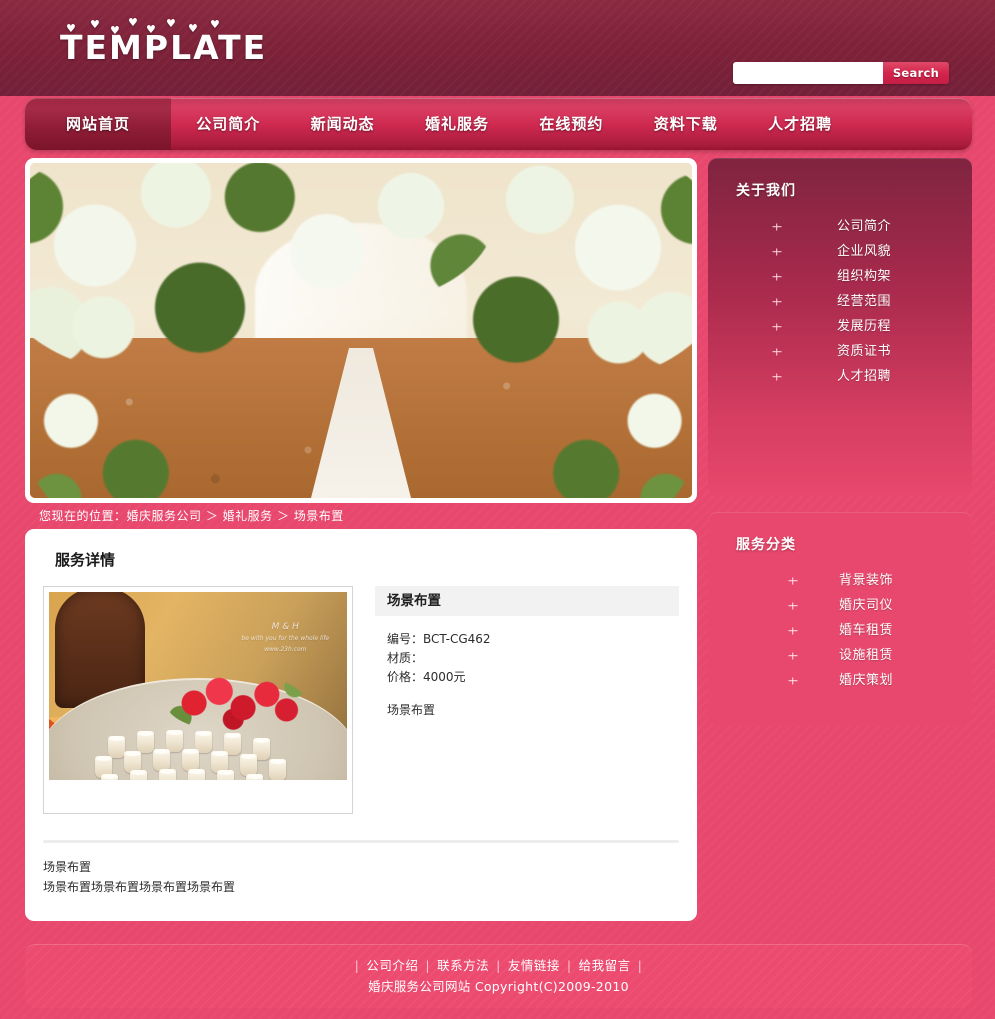  I want to click on breadcrumb: 您现在的位置：婚庆服务公司 ＞ 婚礼服务 ＞ 场景布置, so click(361, 516).